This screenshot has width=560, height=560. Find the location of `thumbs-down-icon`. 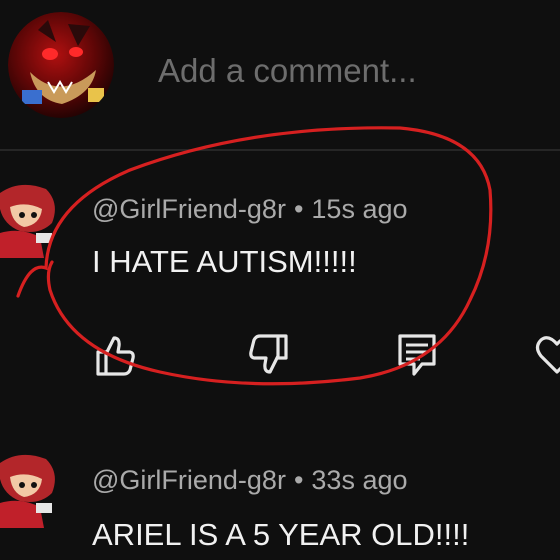

thumbs-down-icon is located at coordinates (268, 354).